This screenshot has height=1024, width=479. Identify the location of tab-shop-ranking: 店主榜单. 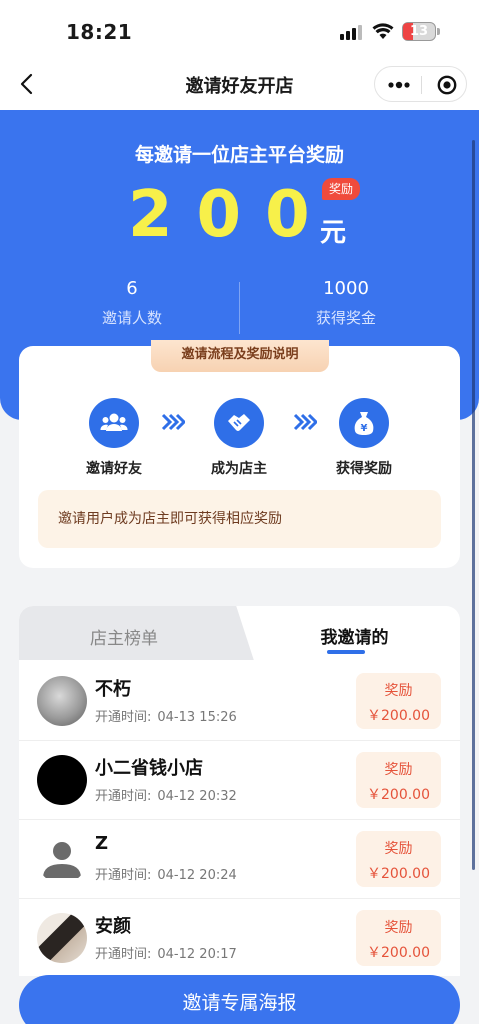
(136, 633).